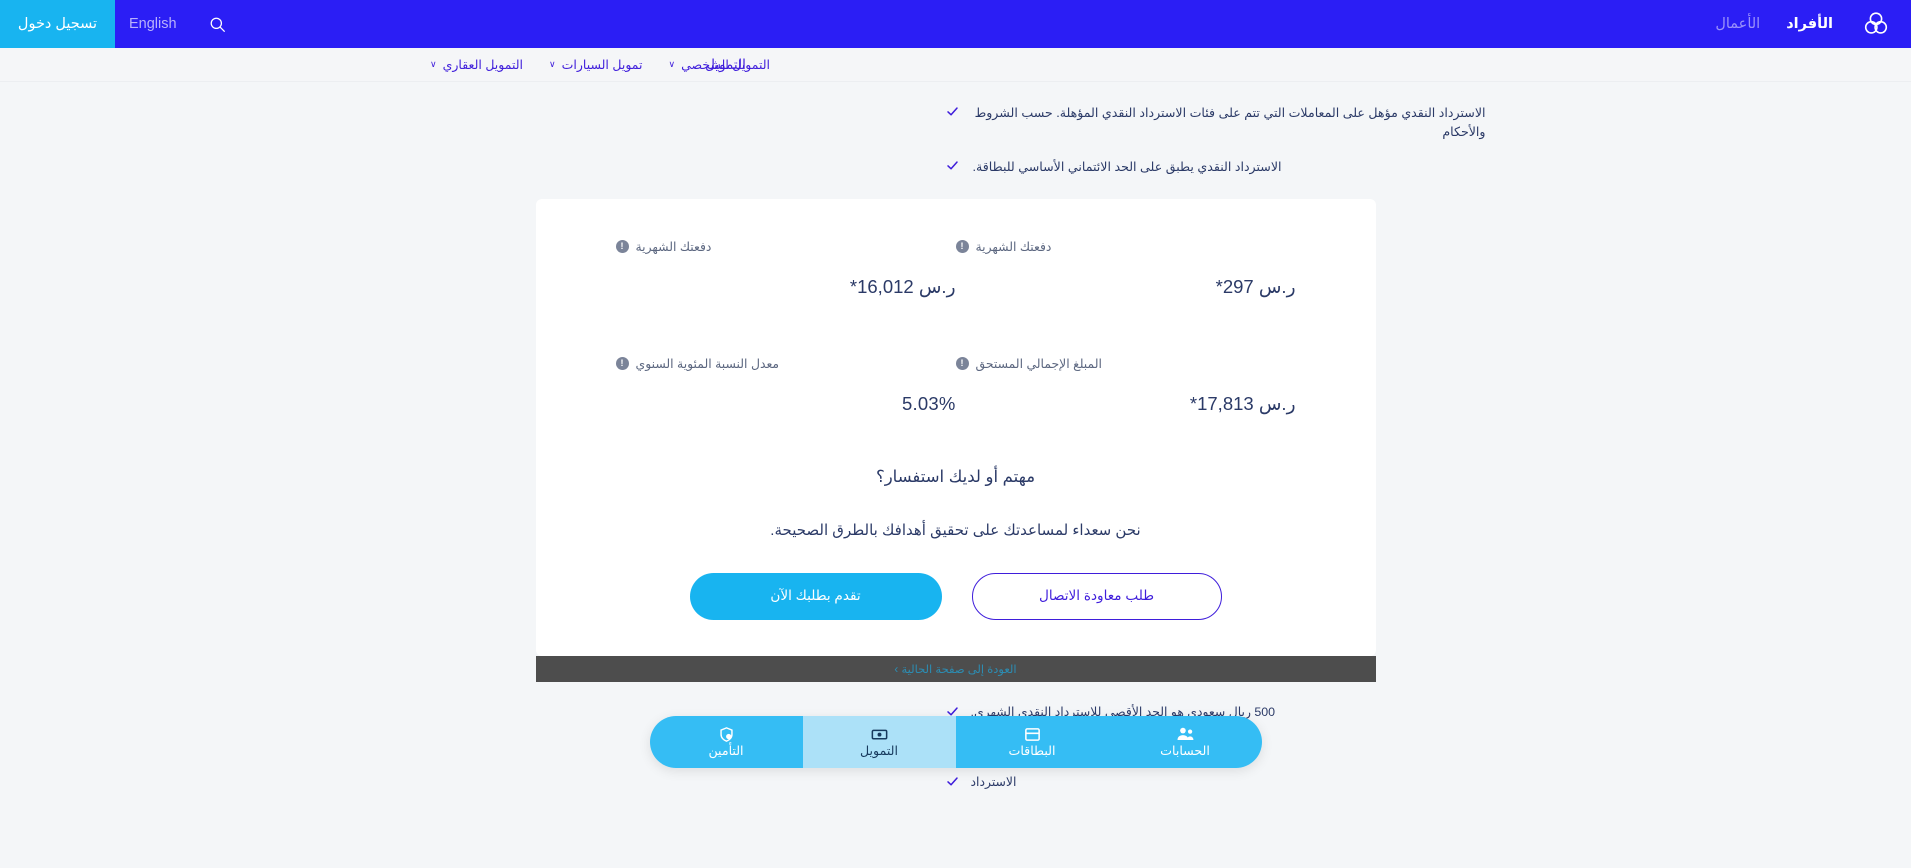  I want to click on bottom-nav-item-finance: التمويل, so click(879, 741).